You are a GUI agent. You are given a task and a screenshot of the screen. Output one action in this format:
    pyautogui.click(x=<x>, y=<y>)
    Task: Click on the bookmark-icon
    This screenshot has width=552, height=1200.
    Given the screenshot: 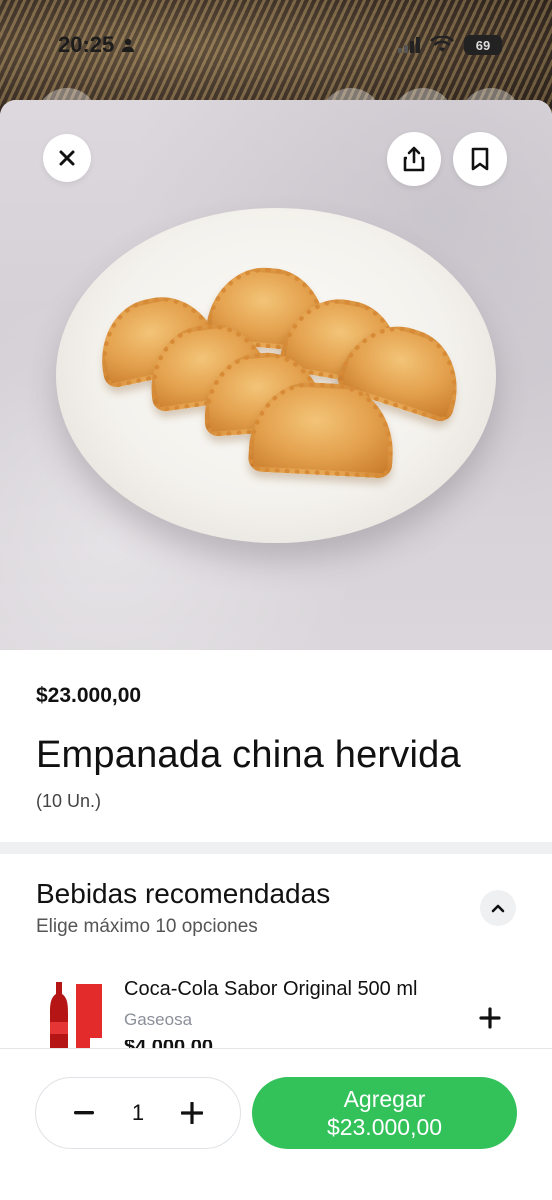 What is the action you would take?
    pyautogui.click(x=480, y=159)
    